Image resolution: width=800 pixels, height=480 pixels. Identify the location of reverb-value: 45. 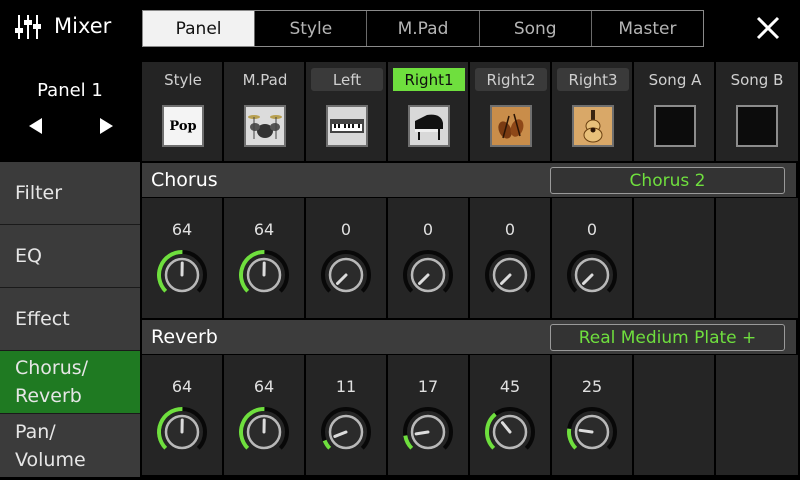
(510, 386).